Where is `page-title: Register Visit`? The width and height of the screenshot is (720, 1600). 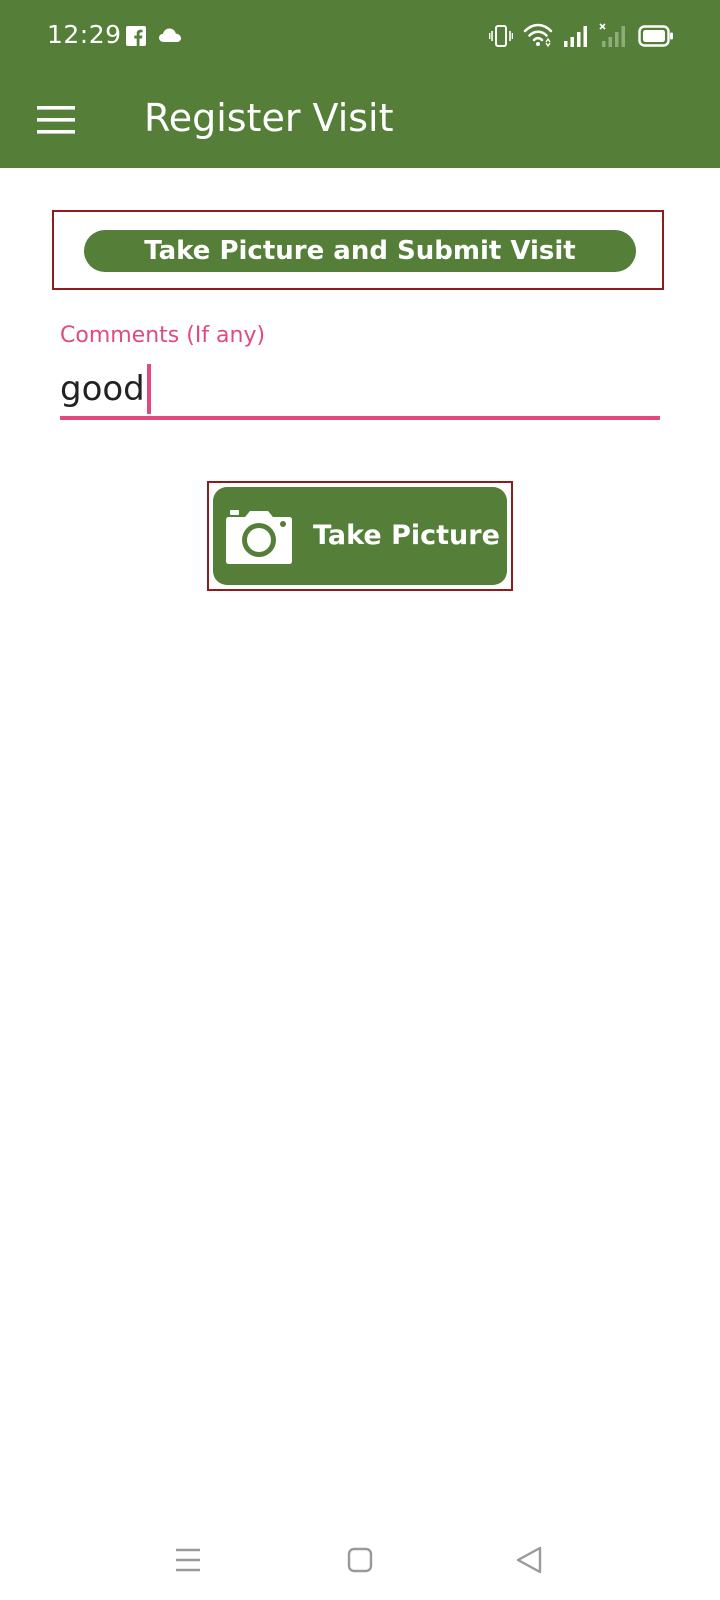
page-title: Register Visit is located at coordinates (269, 118).